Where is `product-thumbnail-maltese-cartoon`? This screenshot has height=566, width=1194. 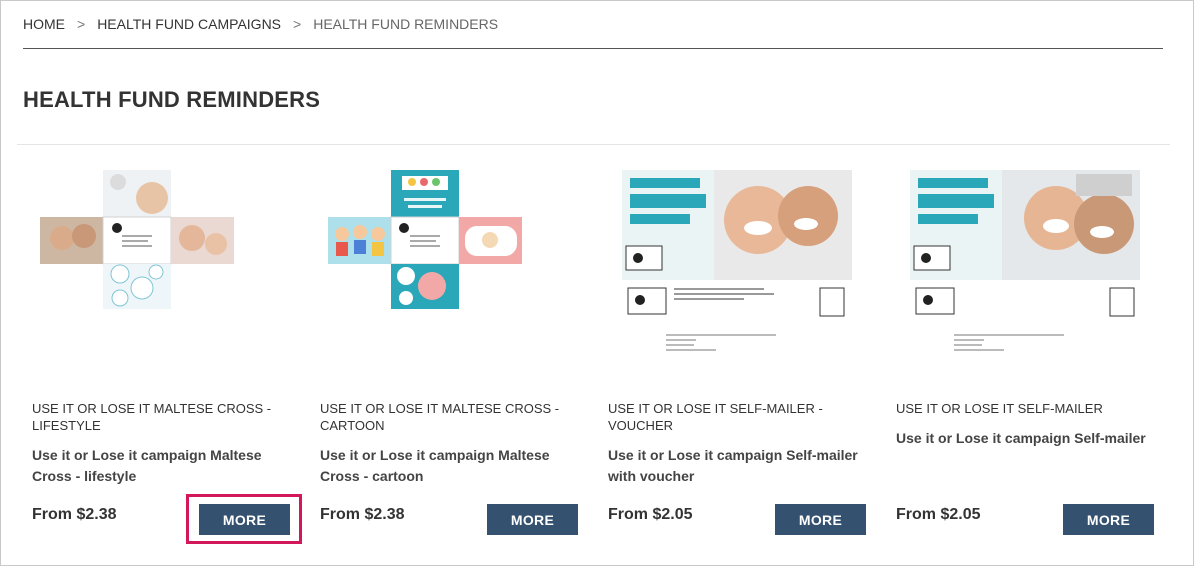 product-thumbnail-maltese-cartoon is located at coordinates (455, 260).